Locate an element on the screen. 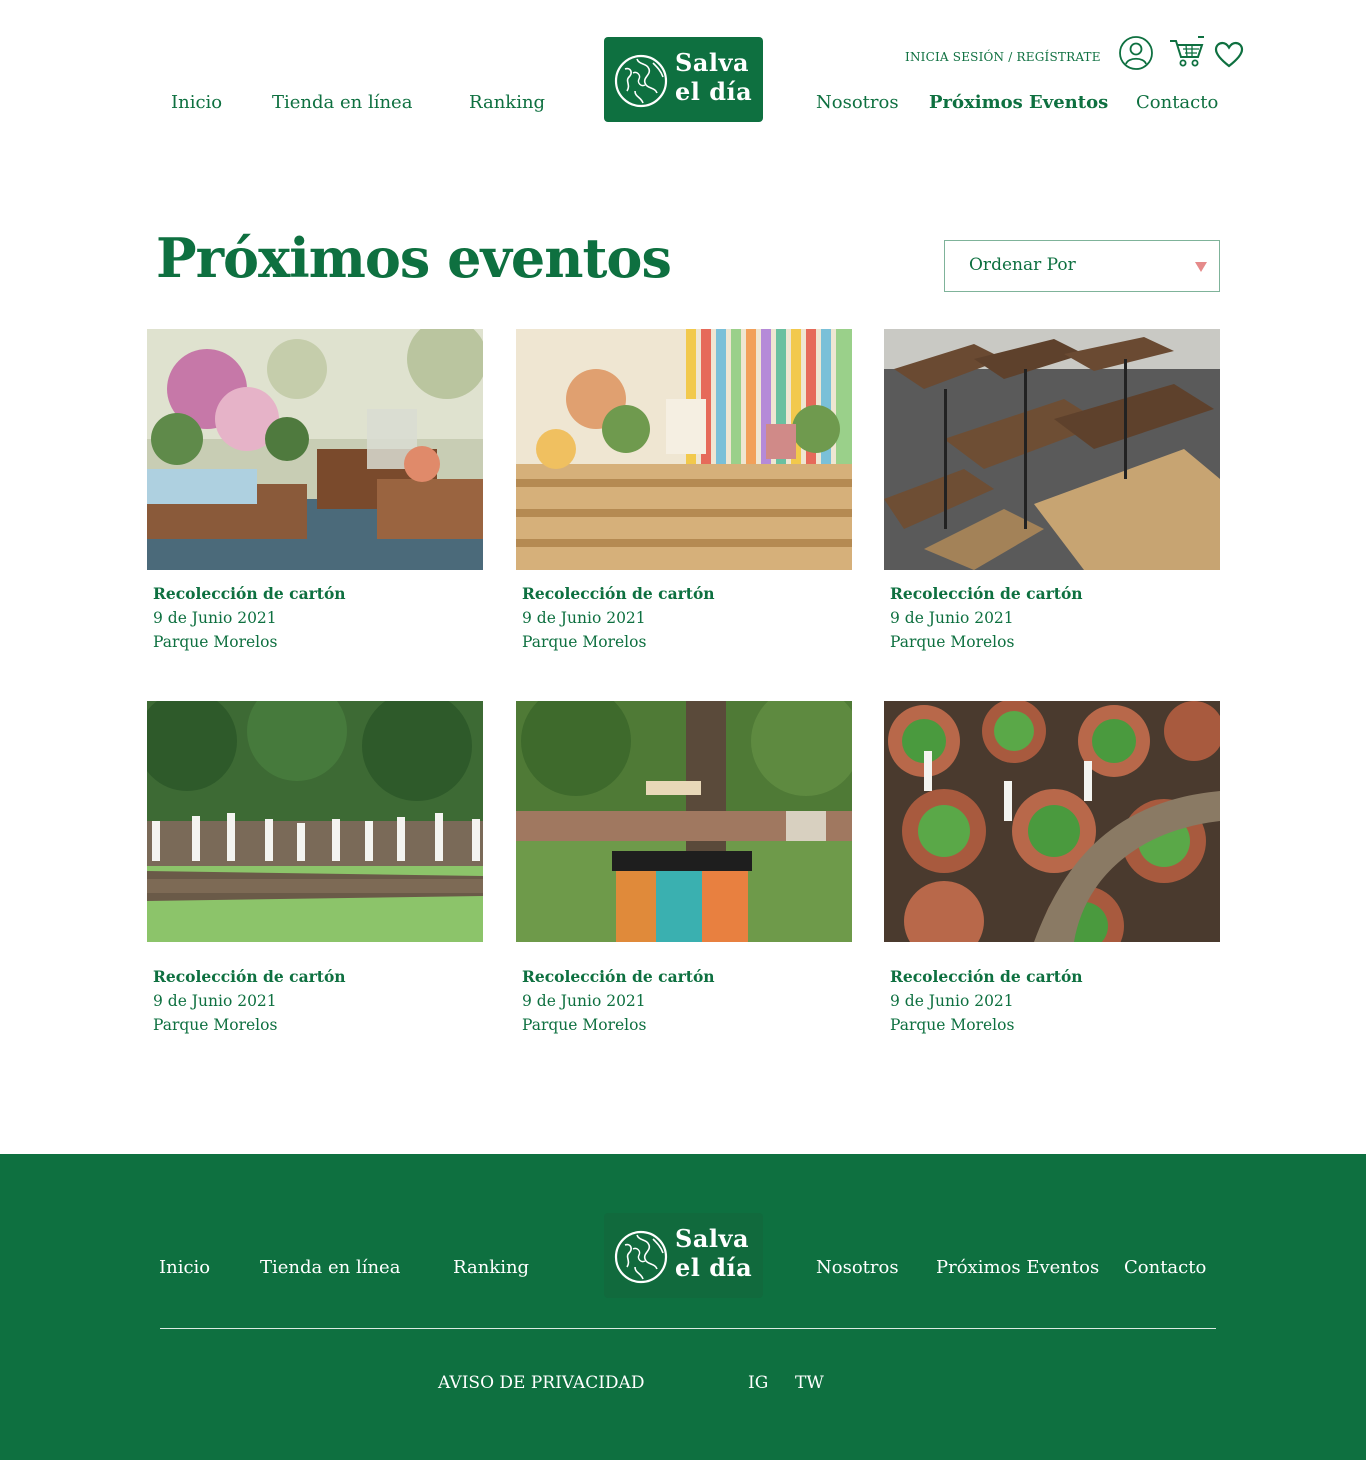  event-chairs-bags-photo is located at coordinates (1052, 449).